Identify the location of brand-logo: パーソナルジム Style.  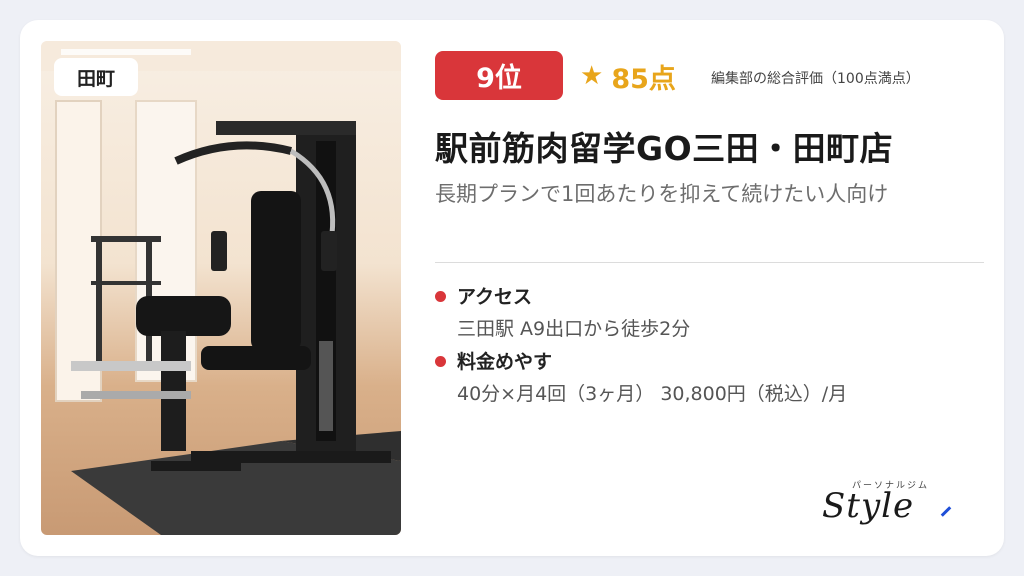
(897, 503).